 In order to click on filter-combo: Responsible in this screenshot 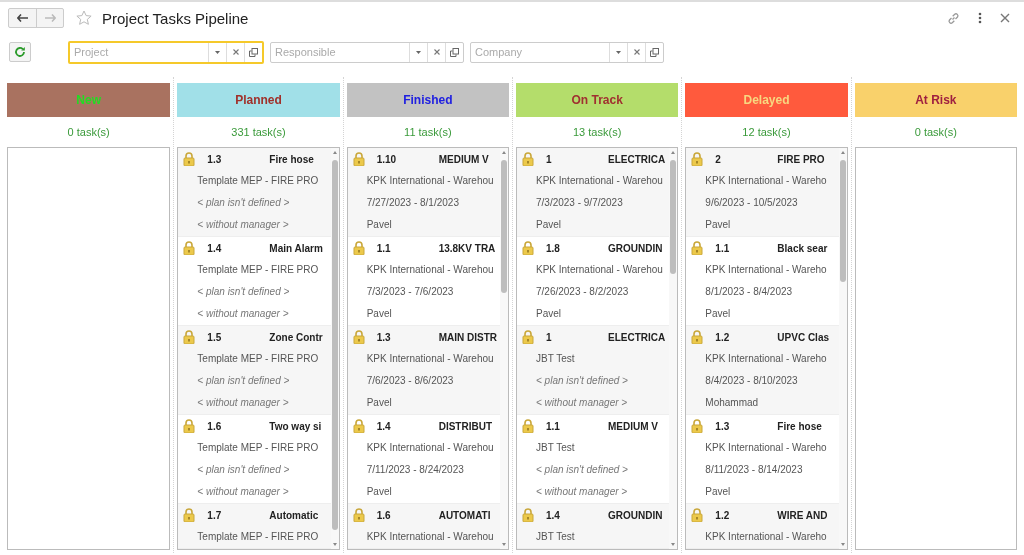, I will do `click(367, 52)`.